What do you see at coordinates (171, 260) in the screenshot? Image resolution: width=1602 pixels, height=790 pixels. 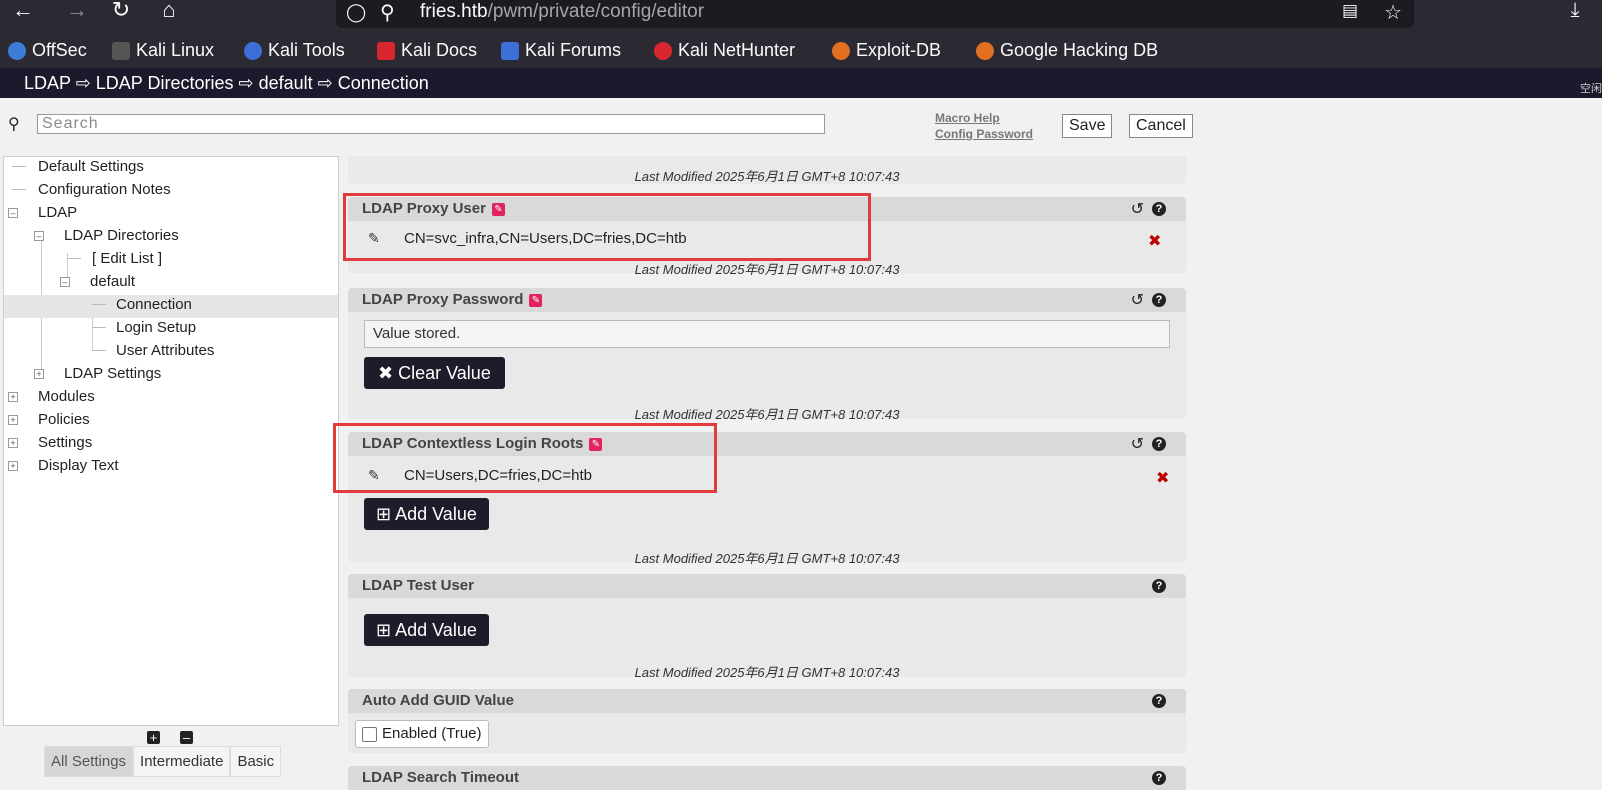 I see `tree-item-edit-list: [ Edit List ]` at bounding box center [171, 260].